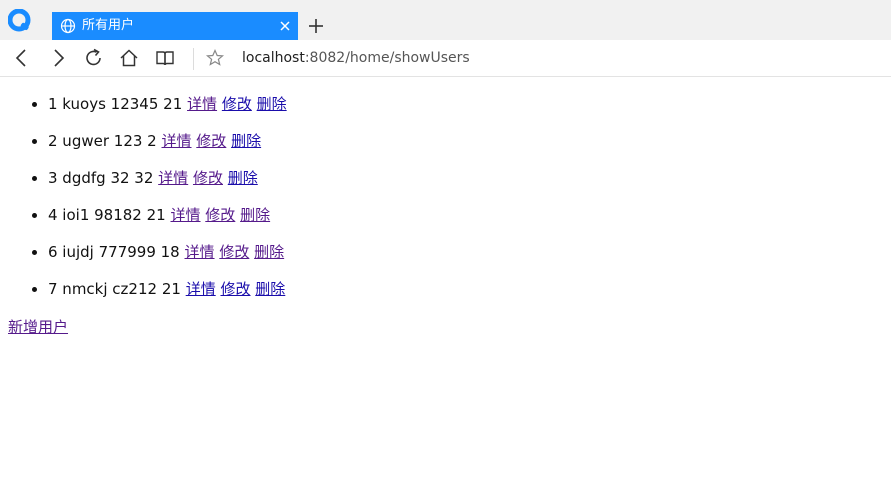 This screenshot has height=491, width=891. Describe the element at coordinates (316, 26) in the screenshot. I see `new-tab-plus-icon` at that location.